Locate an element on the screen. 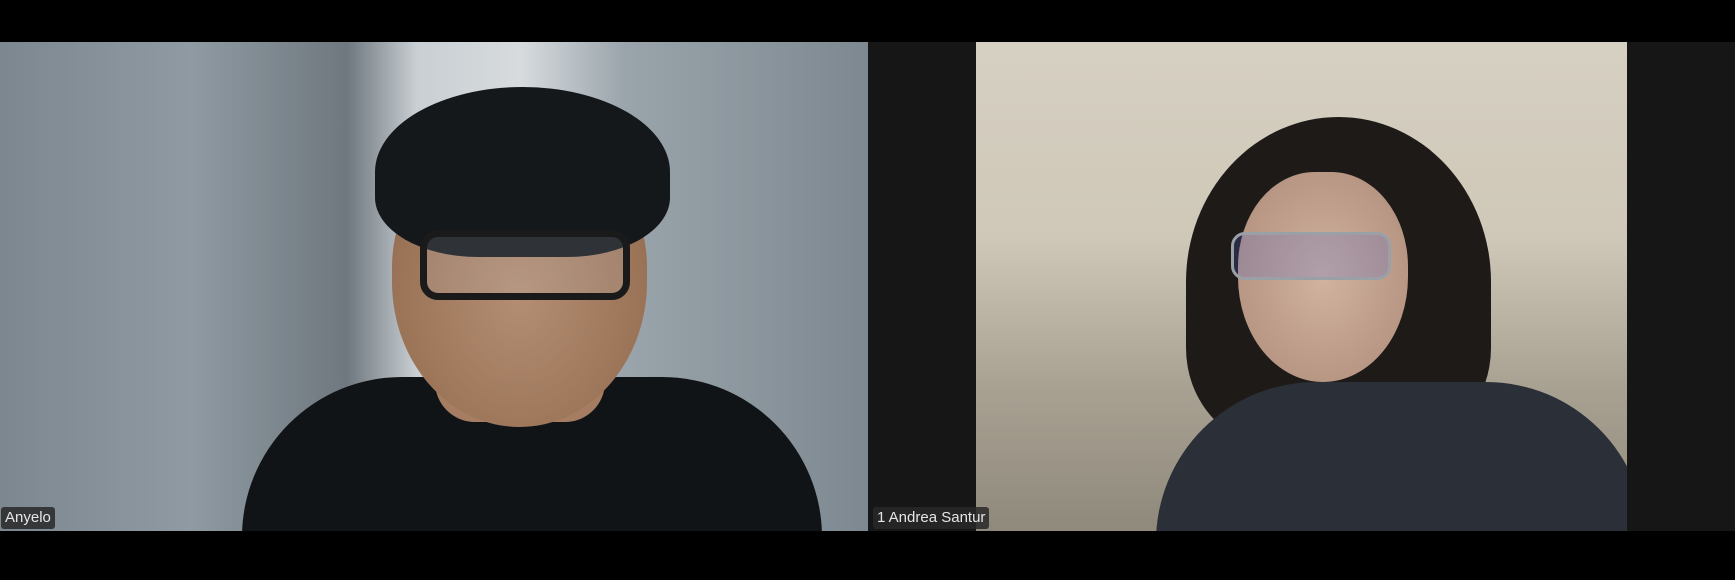 The image size is (1735, 580). participant-name-label: Anyelo is located at coordinates (28, 518).